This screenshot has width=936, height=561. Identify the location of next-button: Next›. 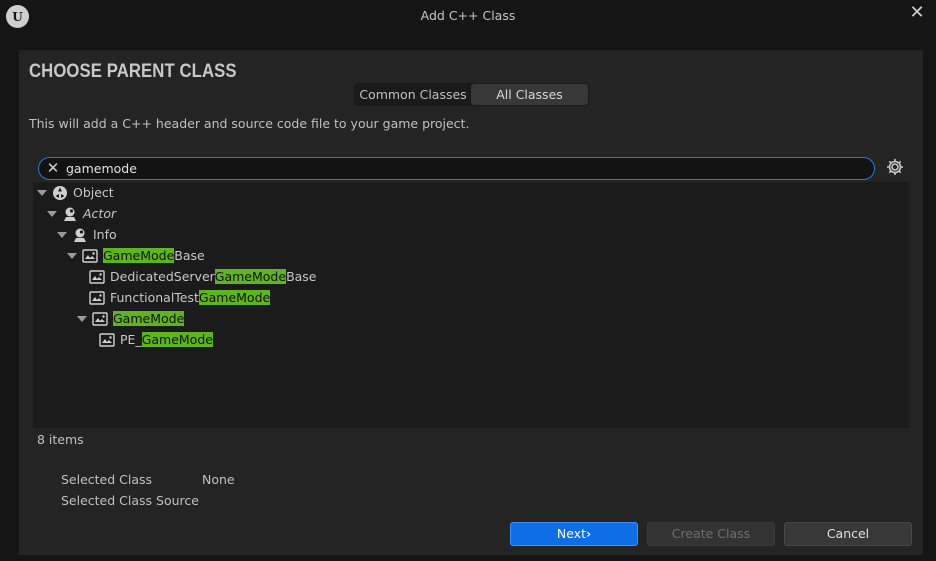
(574, 534).